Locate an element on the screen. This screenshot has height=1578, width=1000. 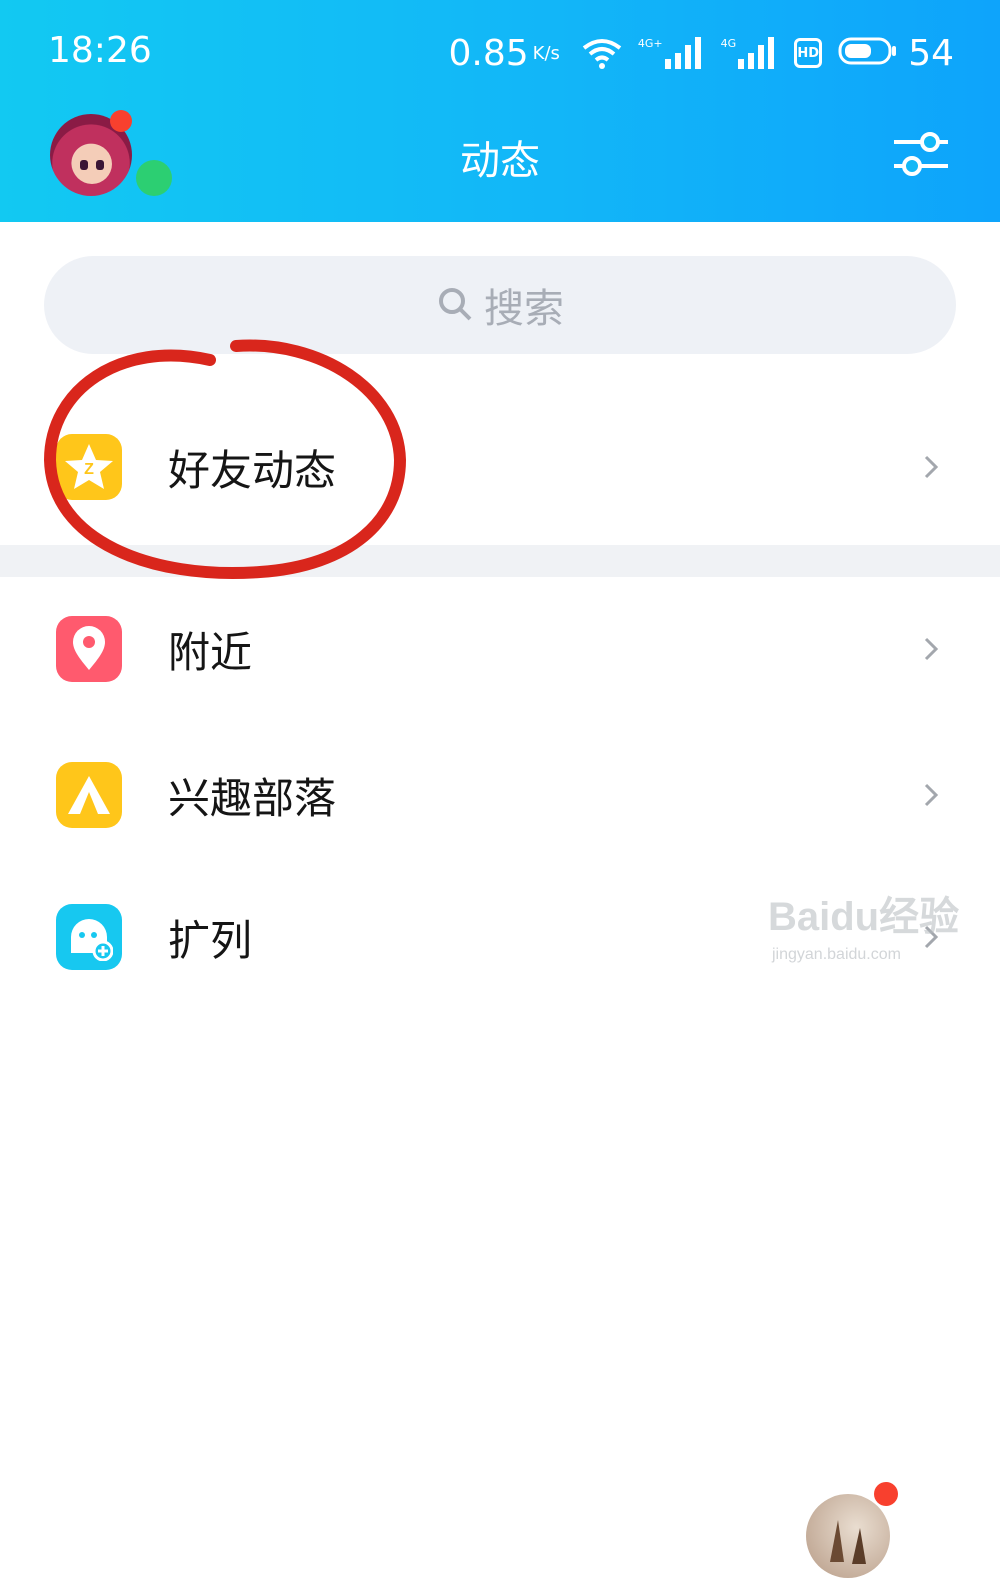
qzone-star-icon: Z is located at coordinates (89, 467).